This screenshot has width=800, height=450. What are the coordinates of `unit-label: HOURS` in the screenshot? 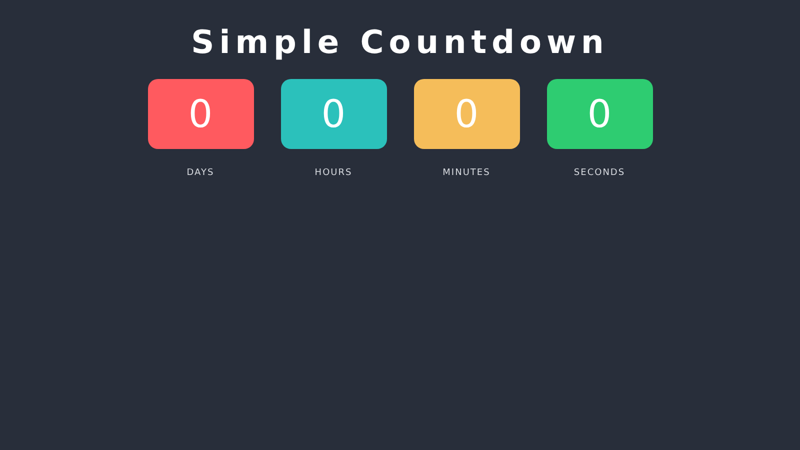 It's located at (333, 173).